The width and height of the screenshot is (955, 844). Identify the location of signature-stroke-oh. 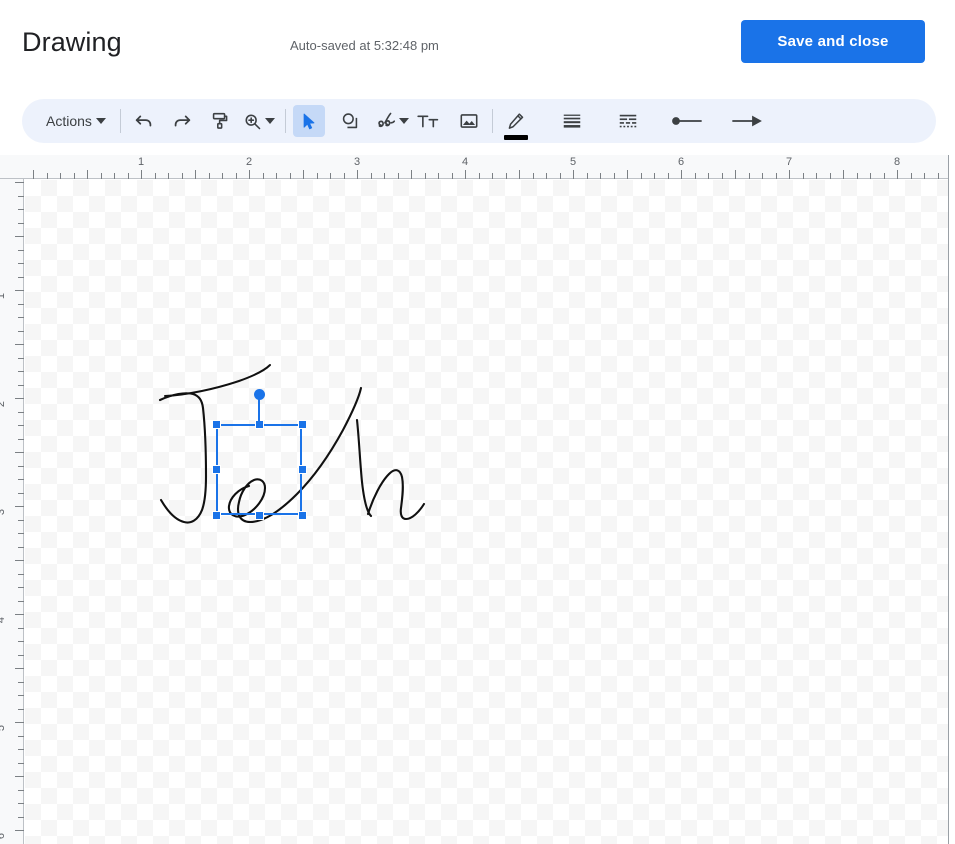
(326, 455).